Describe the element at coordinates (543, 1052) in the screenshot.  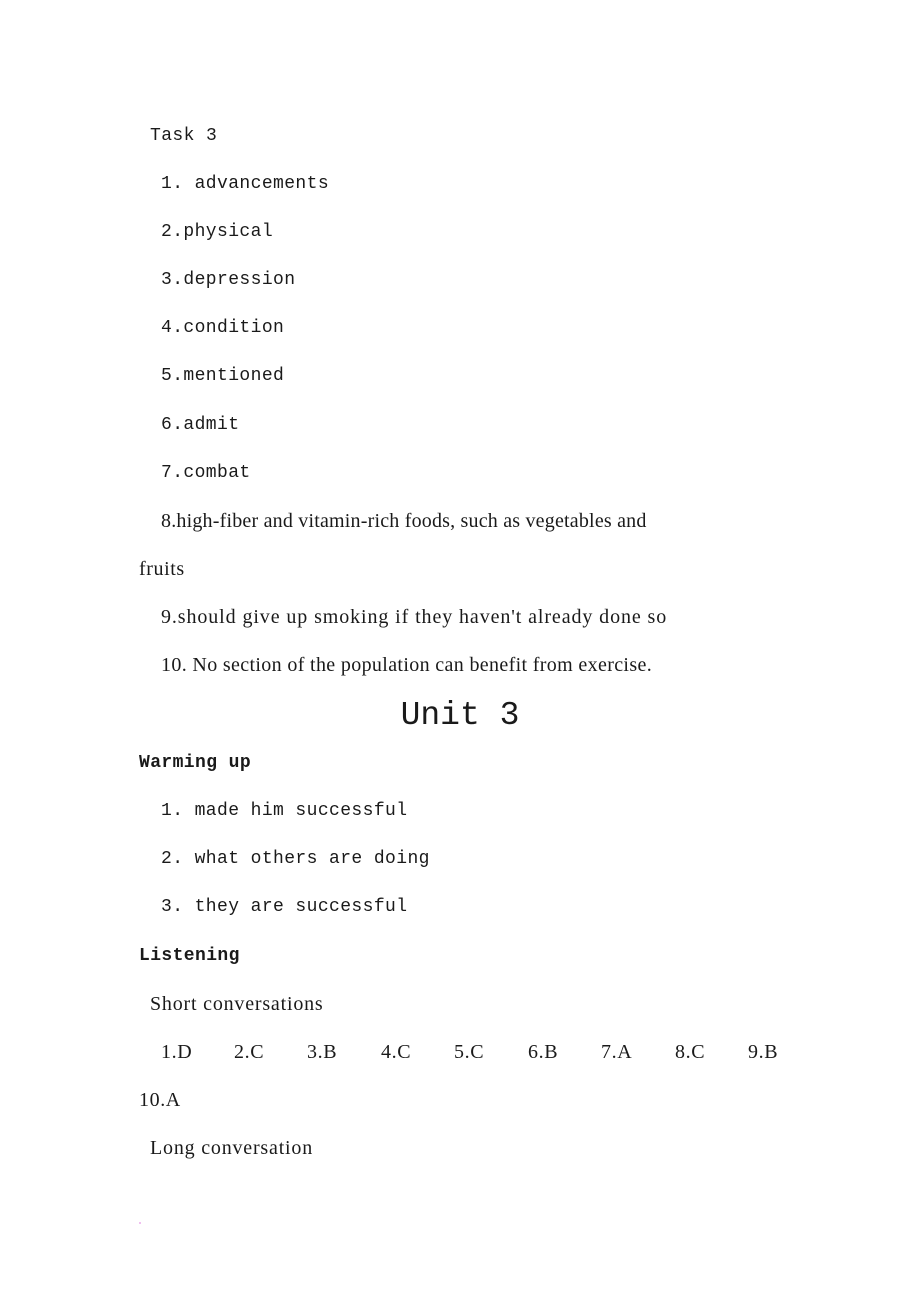
I see `answer: 6.B` at that location.